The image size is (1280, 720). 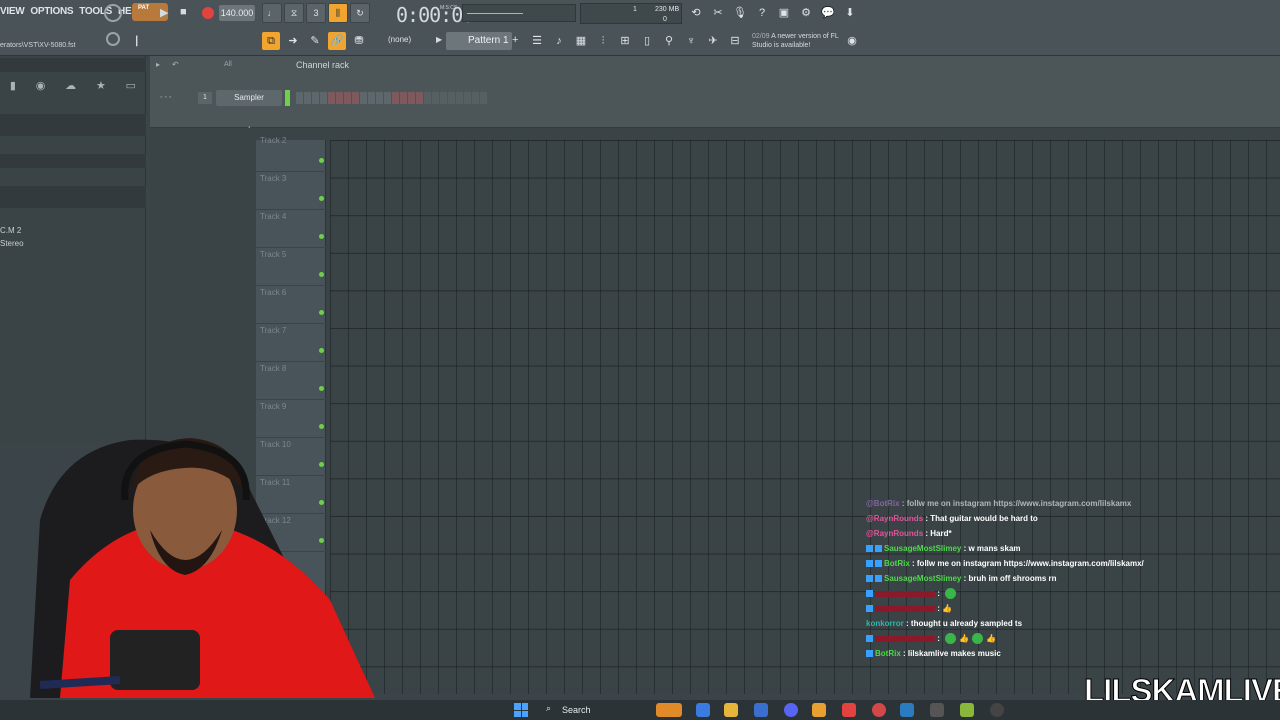 I want to click on browser-icon: ▯, so click(x=647, y=41).